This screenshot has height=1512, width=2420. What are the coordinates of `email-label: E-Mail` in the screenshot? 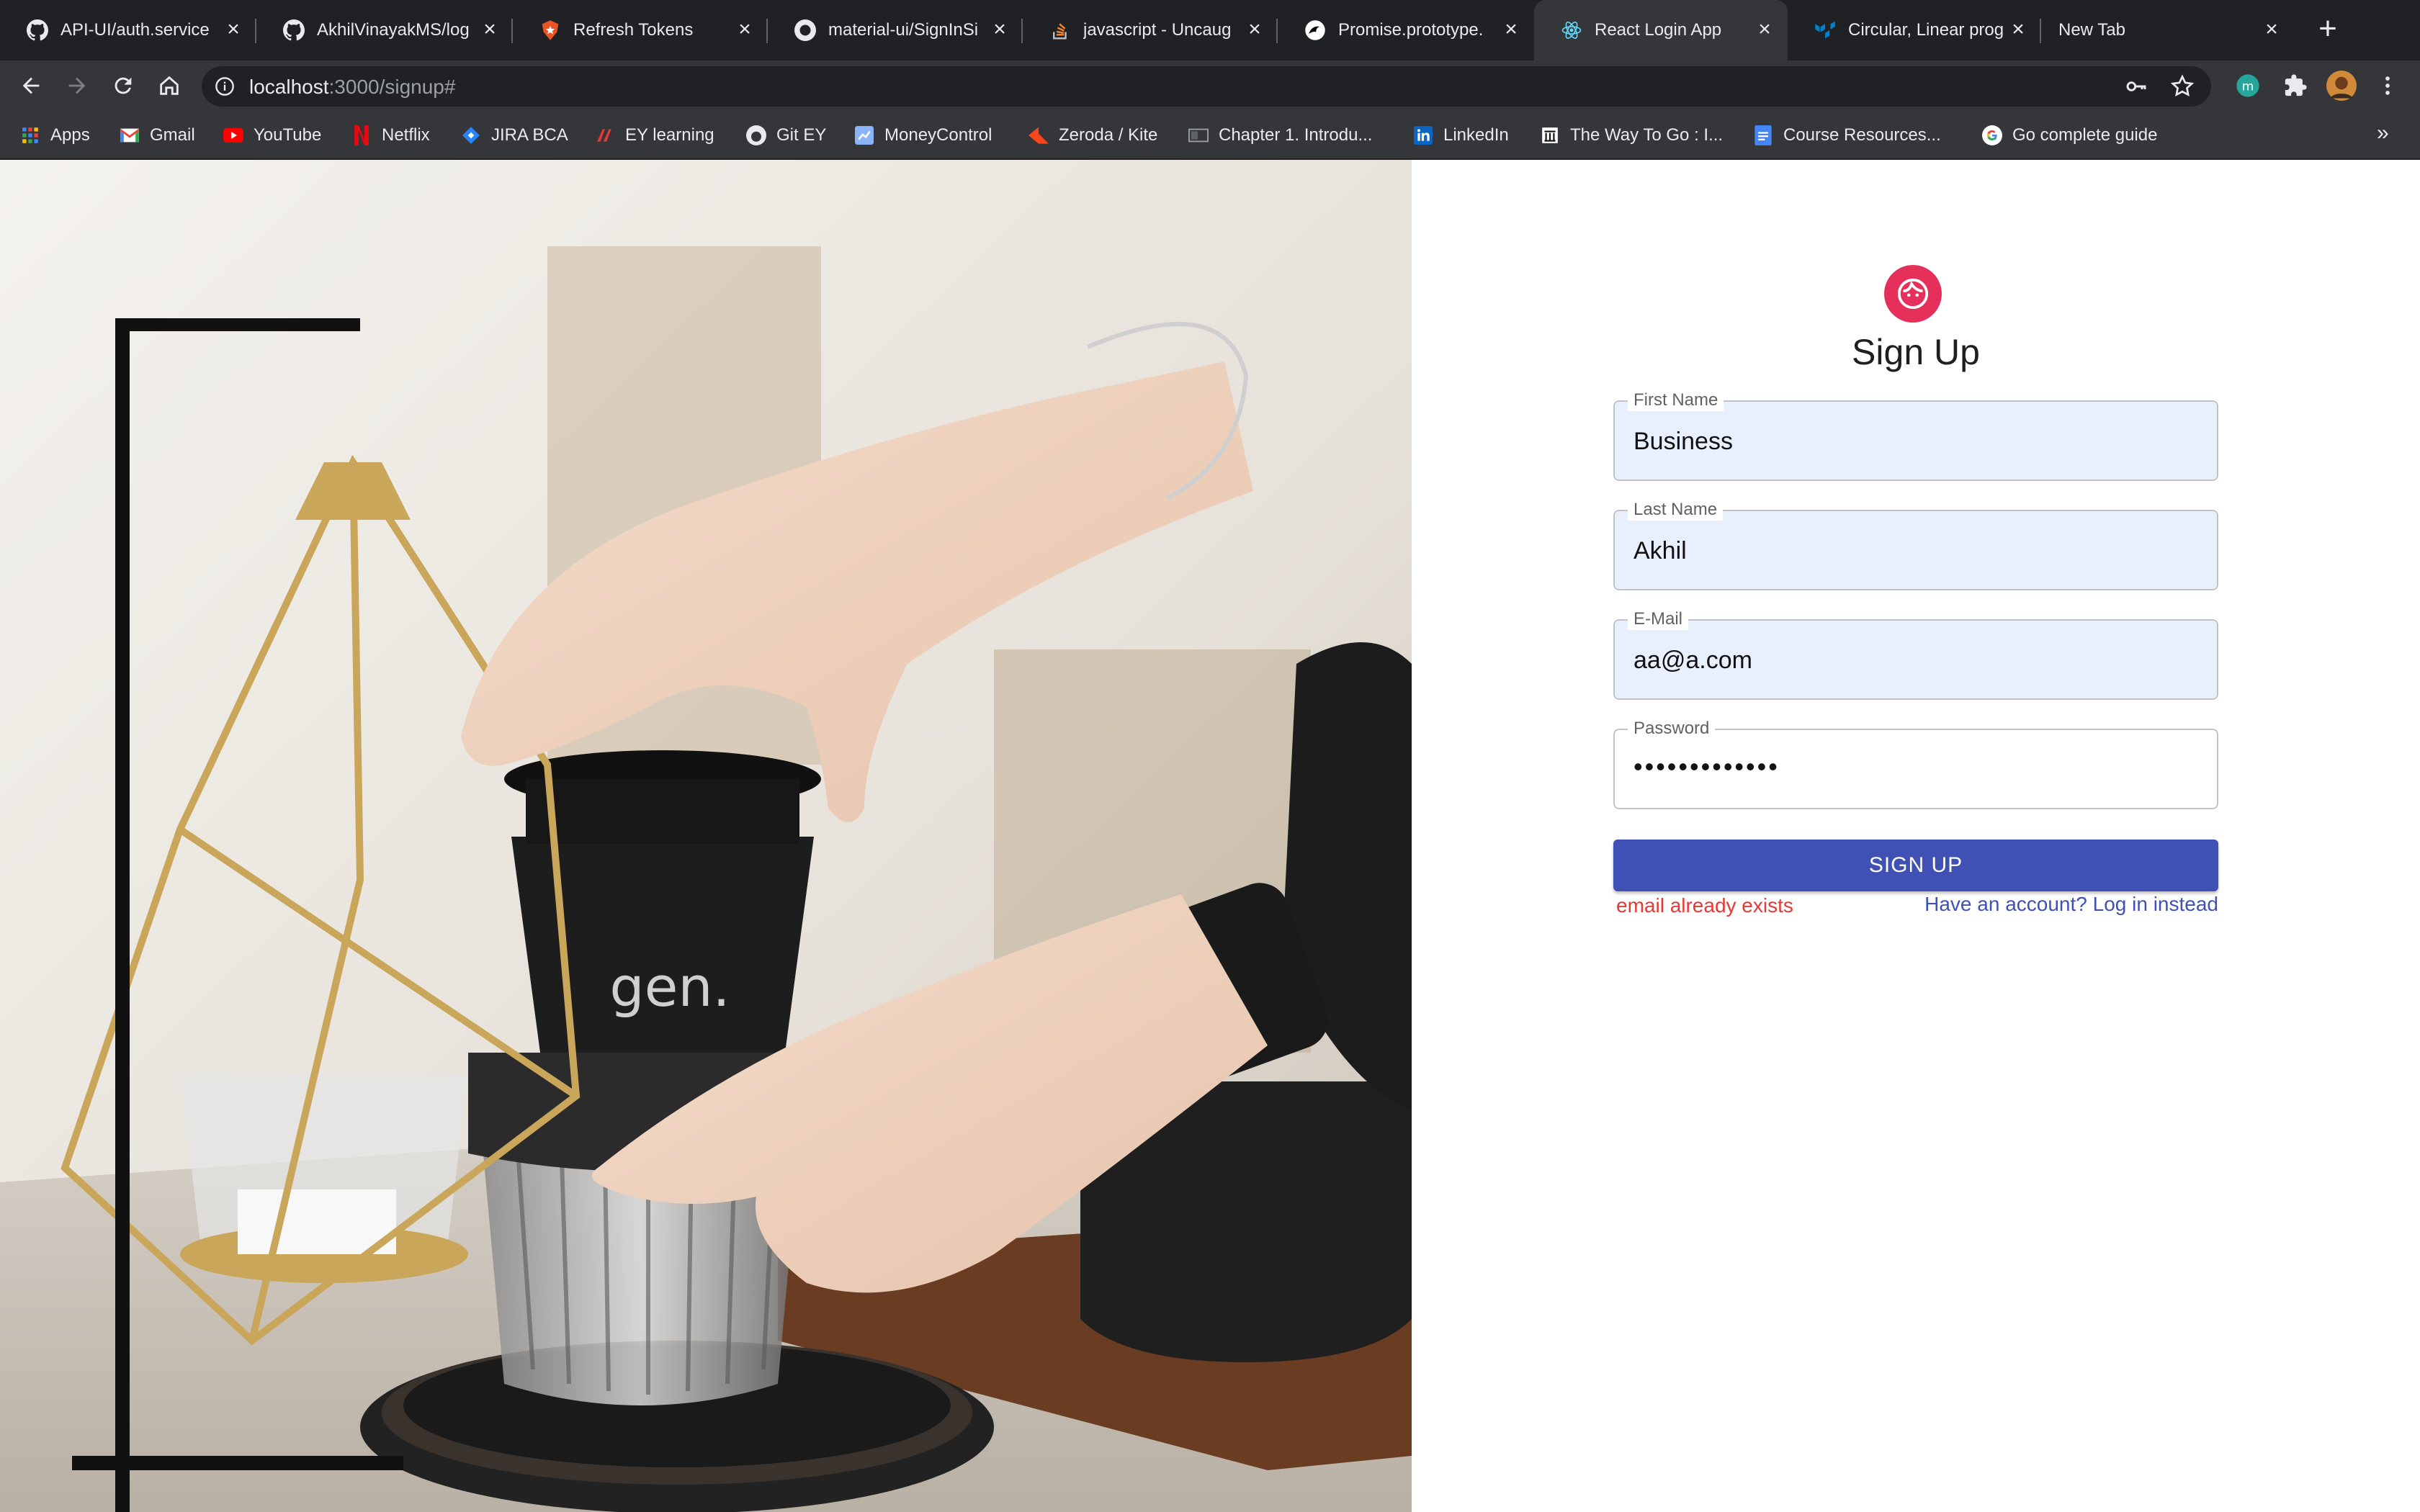 It's located at (1658, 619).